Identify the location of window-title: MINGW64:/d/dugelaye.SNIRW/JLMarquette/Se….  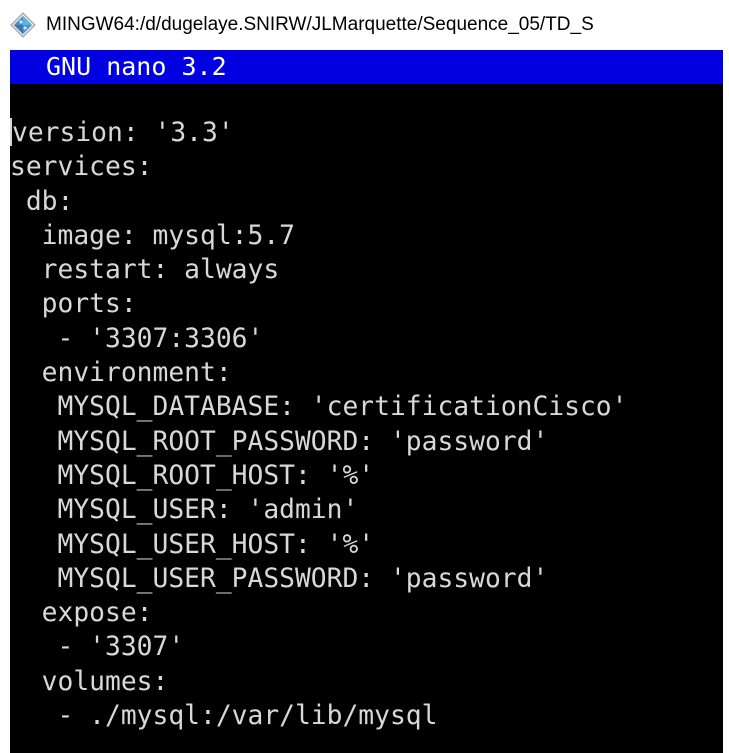
(320, 24).